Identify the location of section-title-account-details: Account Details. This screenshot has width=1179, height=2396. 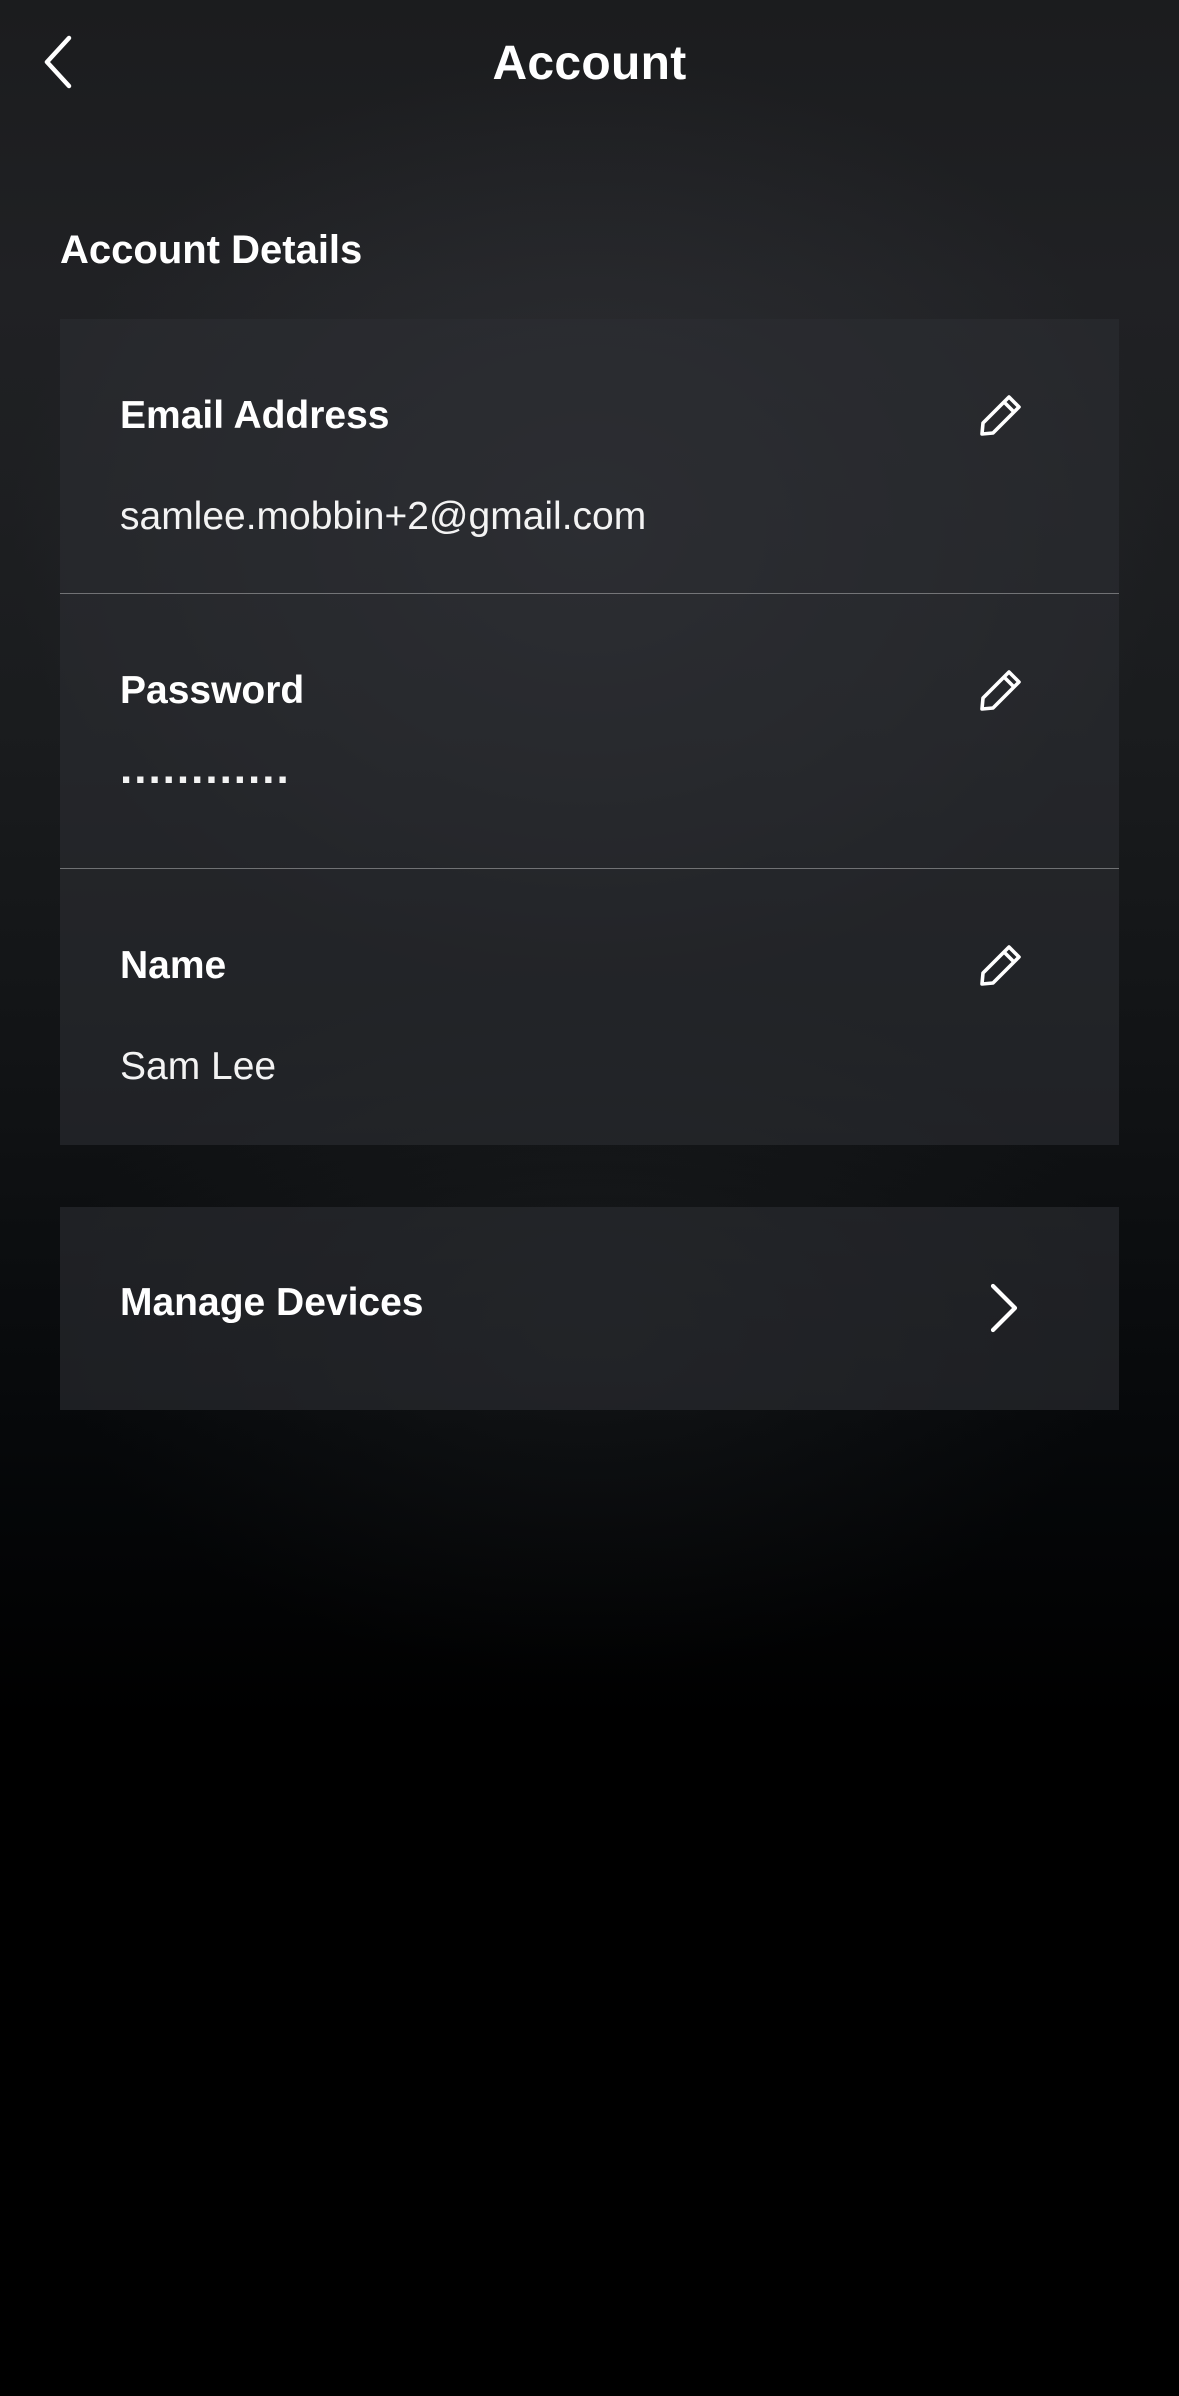
(211, 250).